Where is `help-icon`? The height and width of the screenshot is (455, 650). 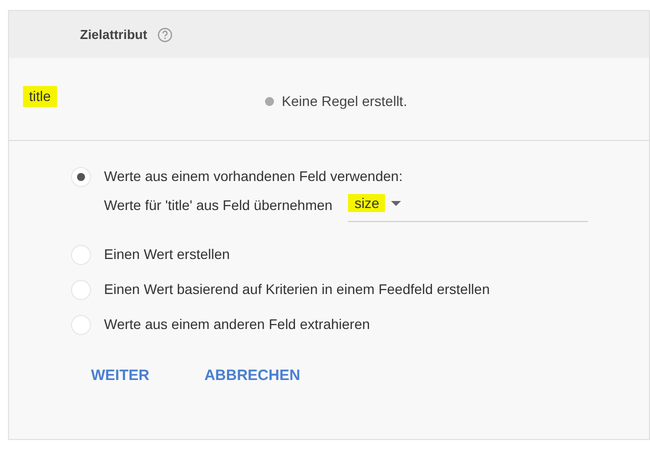 help-icon is located at coordinates (165, 34).